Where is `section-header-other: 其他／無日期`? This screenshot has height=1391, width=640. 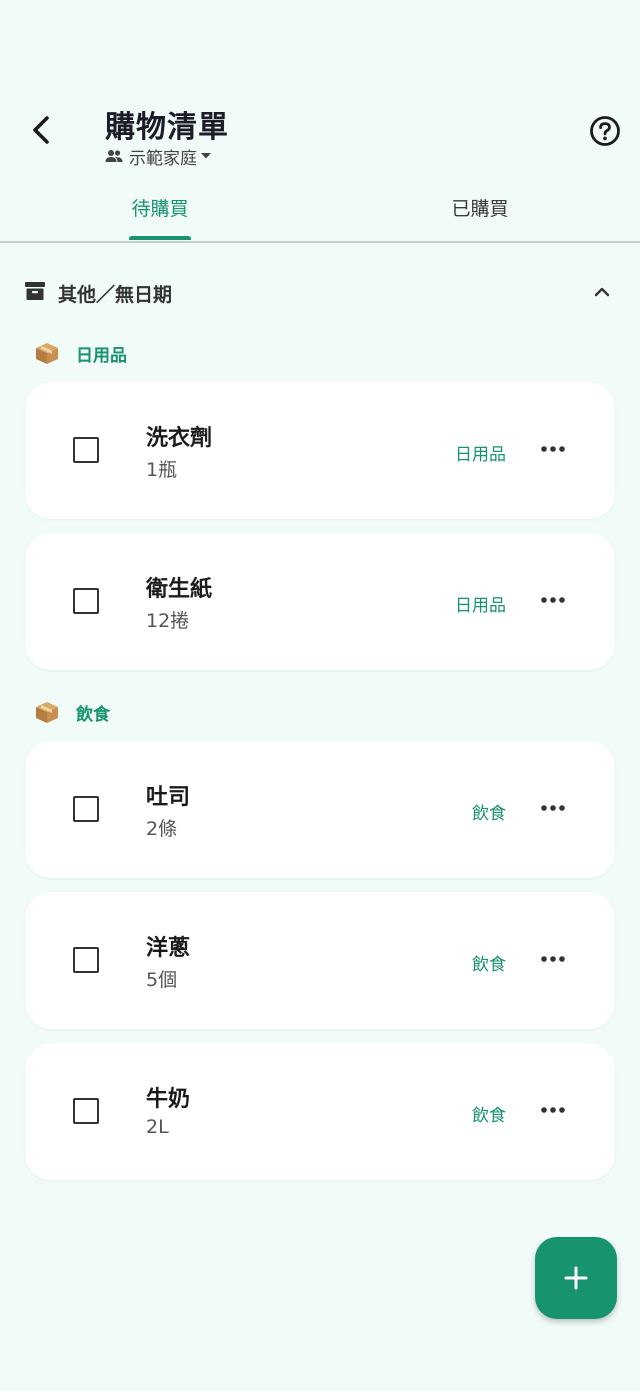 section-header-other: 其他／無日期 is located at coordinates (320, 293).